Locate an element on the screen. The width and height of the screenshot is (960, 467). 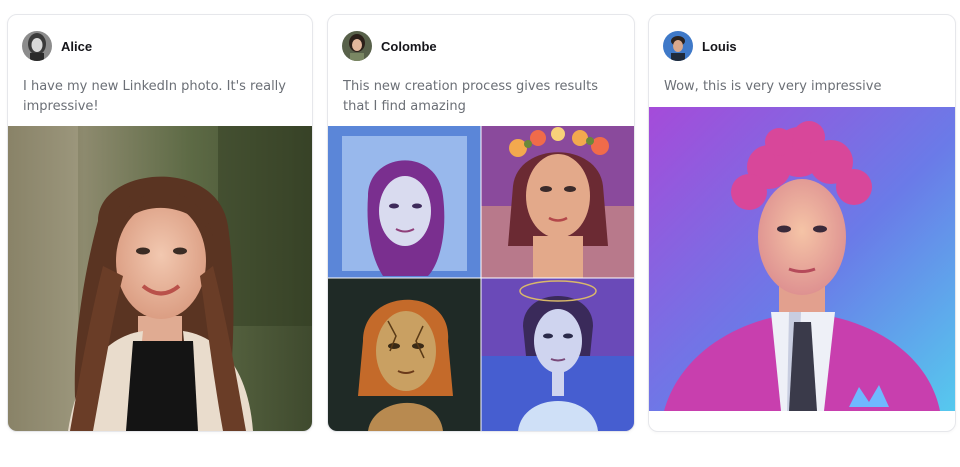
card-header: Colombe is located at coordinates (389, 46).